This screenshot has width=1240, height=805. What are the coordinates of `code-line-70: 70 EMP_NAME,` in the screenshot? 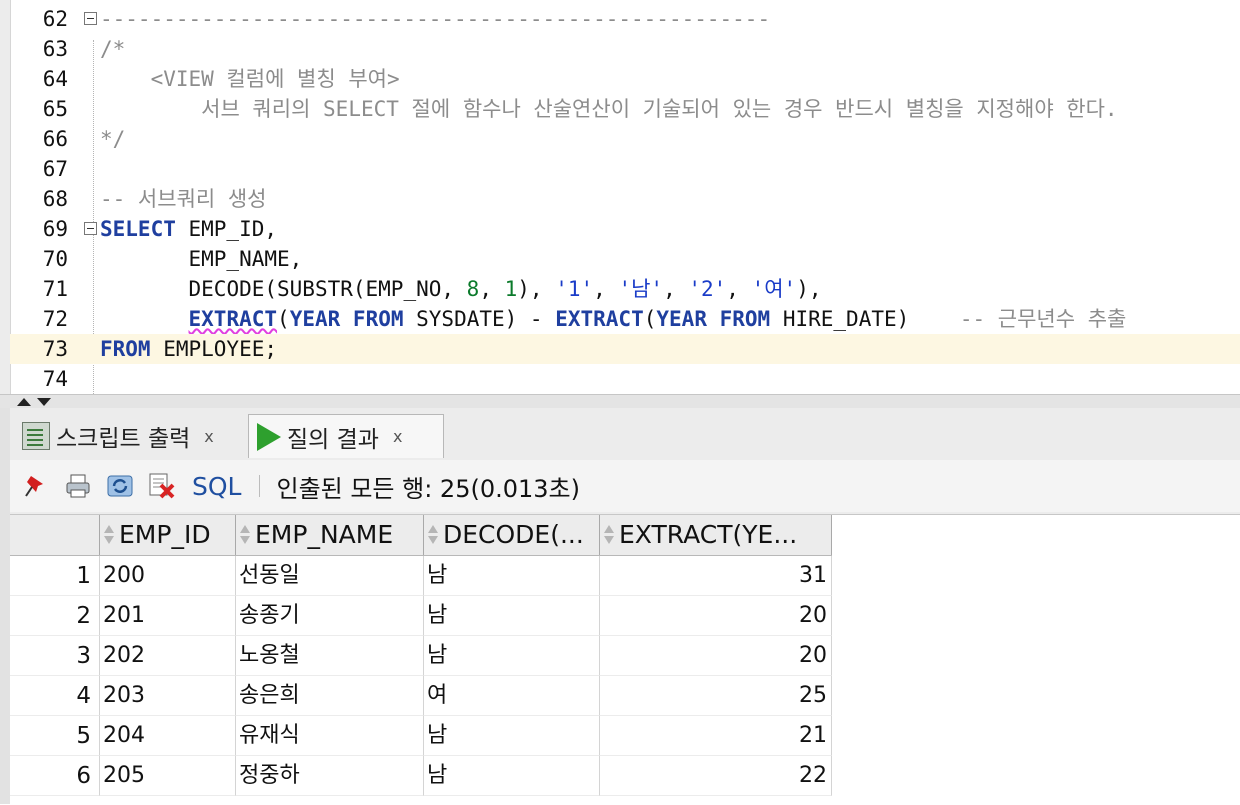 It's located at (625, 259).